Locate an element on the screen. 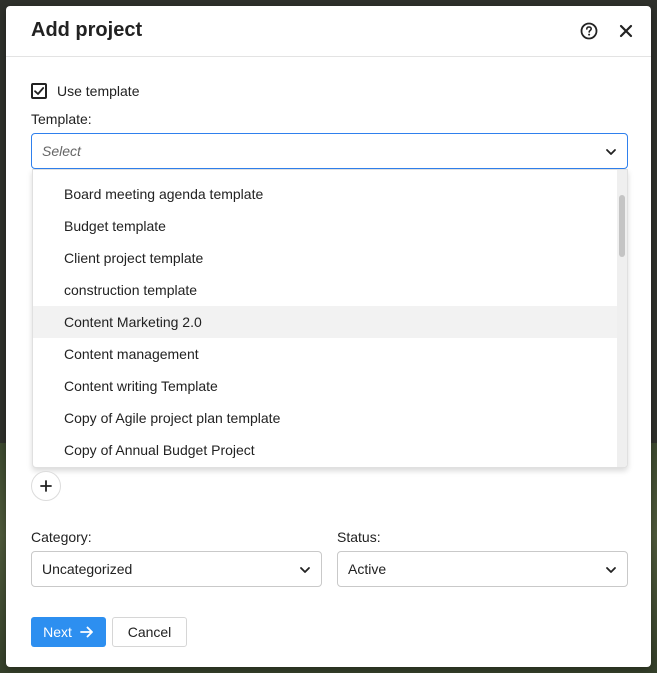  add-button is located at coordinates (46, 486).